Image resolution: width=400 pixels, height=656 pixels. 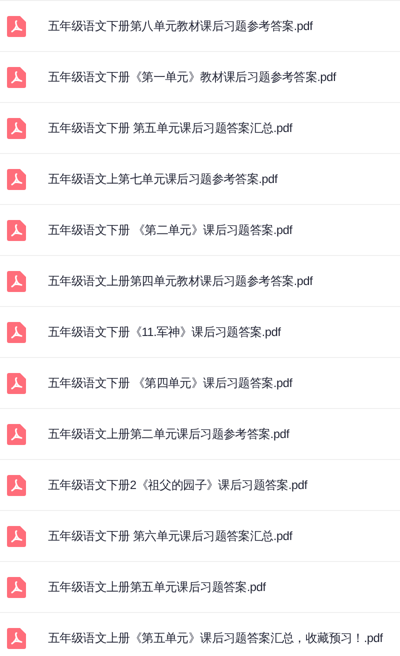 What do you see at coordinates (170, 383) in the screenshot?
I see `file-name: 五年级语文下册 《第四单元》课后习题答案.pdf` at bounding box center [170, 383].